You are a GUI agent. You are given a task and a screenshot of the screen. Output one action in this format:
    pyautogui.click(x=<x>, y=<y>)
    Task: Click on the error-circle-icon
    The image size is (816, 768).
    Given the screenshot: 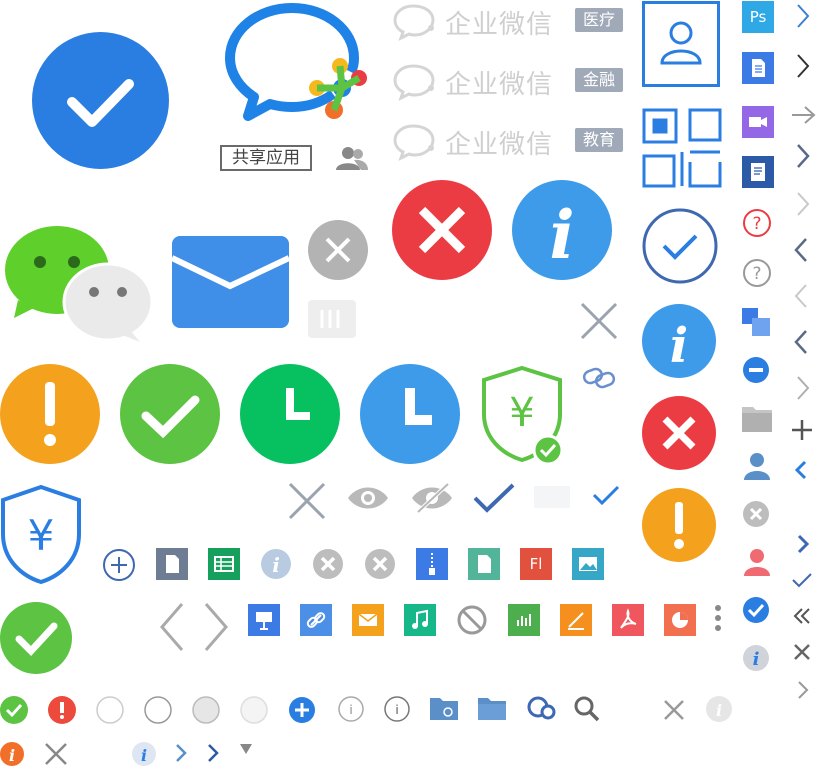 What is the action you would take?
    pyautogui.click(x=442, y=230)
    